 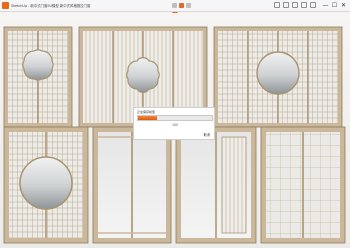 What do you see at coordinates (343, 5) in the screenshot?
I see `close-button: ✕` at bounding box center [343, 5].